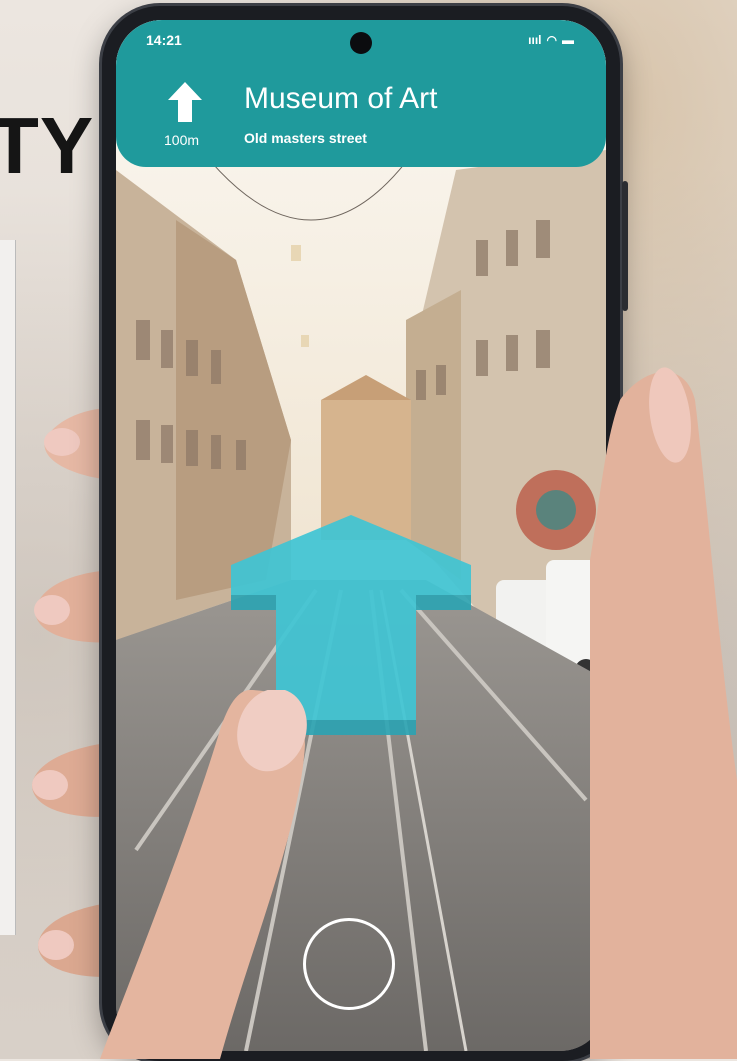 The height and width of the screenshot is (1061, 737). What do you see at coordinates (164, 40) in the screenshot?
I see `status-time: 14:21` at bounding box center [164, 40].